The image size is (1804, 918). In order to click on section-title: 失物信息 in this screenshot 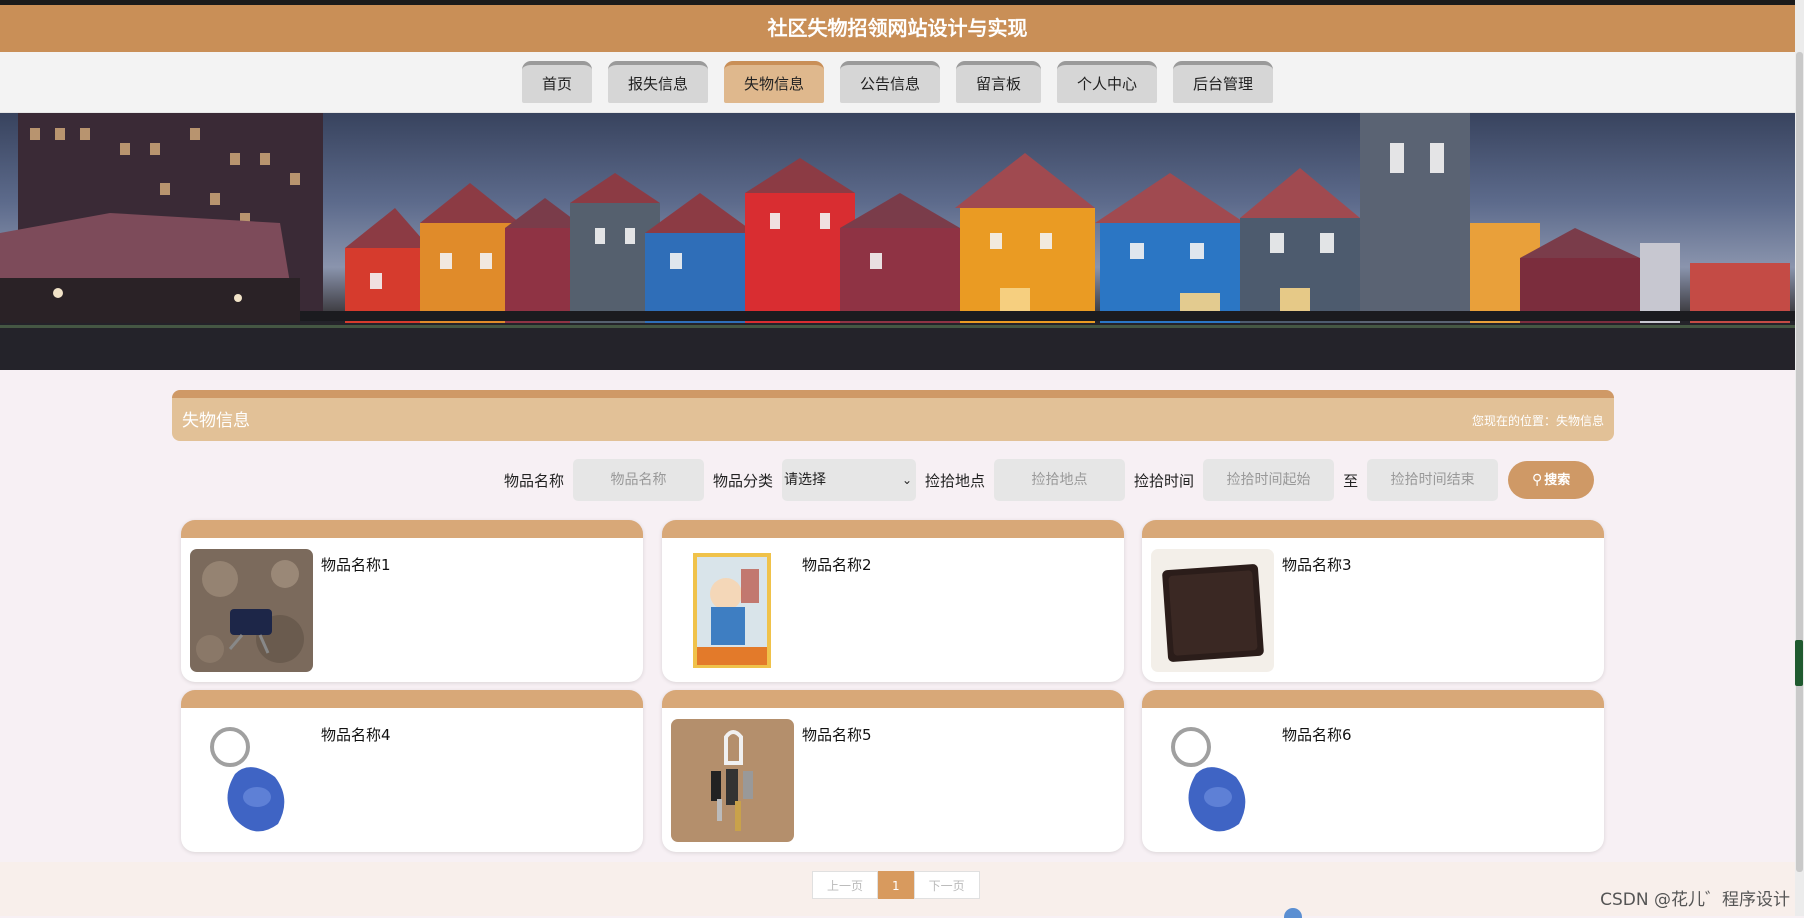, I will do `click(216, 421)`.